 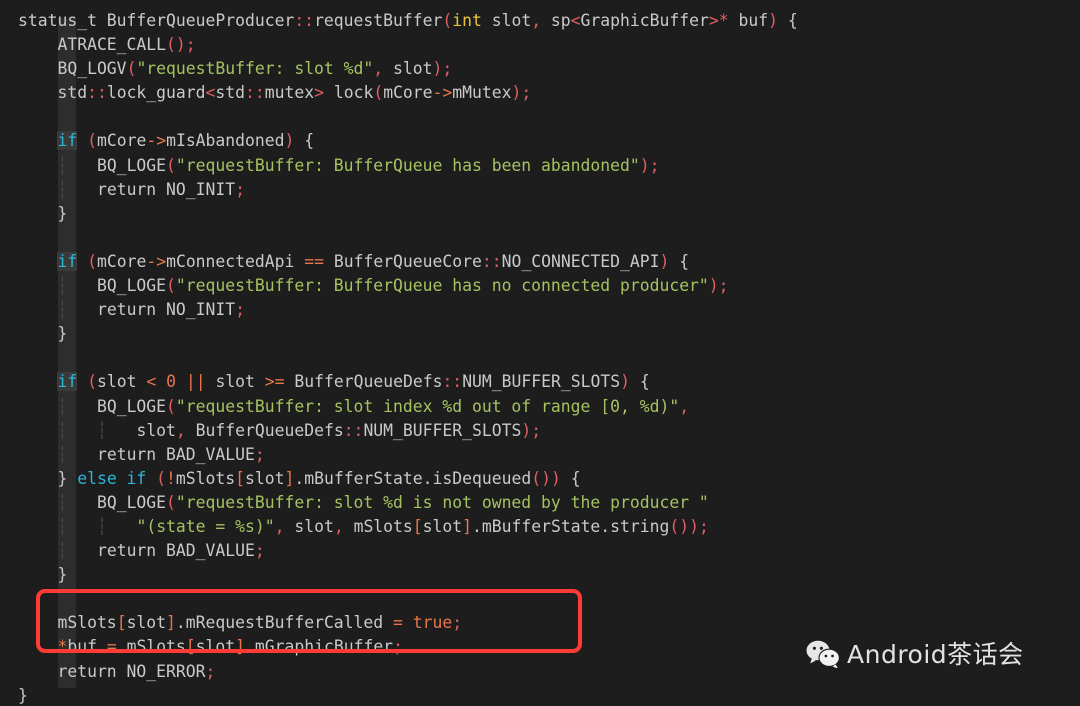 What do you see at coordinates (161, 551) in the screenshot?
I see `code-line-23: ┆ return BAD_VALUE;` at bounding box center [161, 551].